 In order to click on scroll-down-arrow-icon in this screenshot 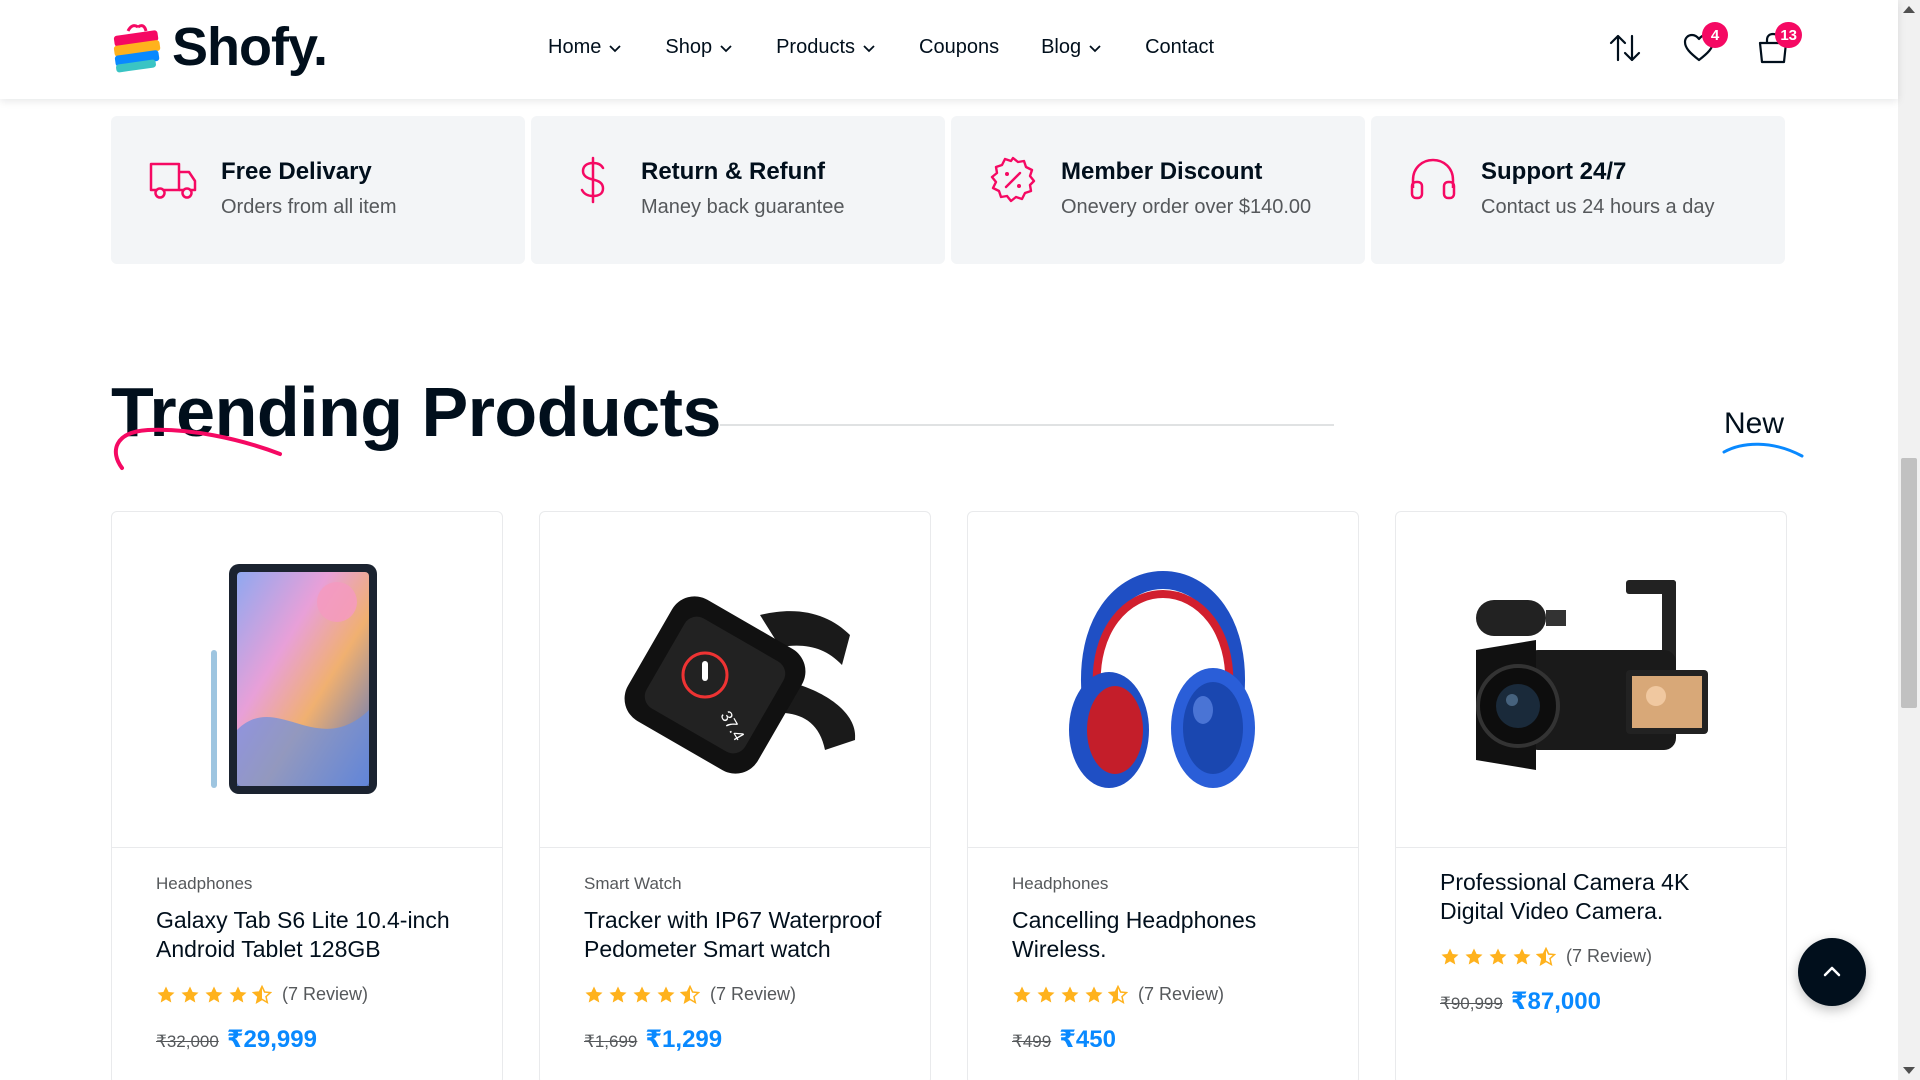, I will do `click(1909, 1070)`.